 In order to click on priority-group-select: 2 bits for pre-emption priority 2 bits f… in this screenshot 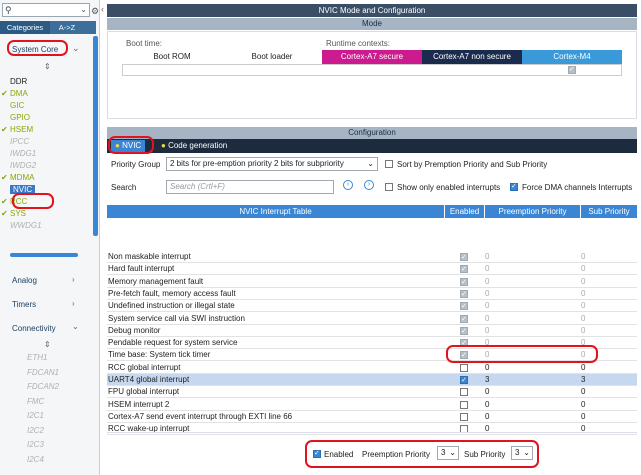, I will do `click(272, 164)`.